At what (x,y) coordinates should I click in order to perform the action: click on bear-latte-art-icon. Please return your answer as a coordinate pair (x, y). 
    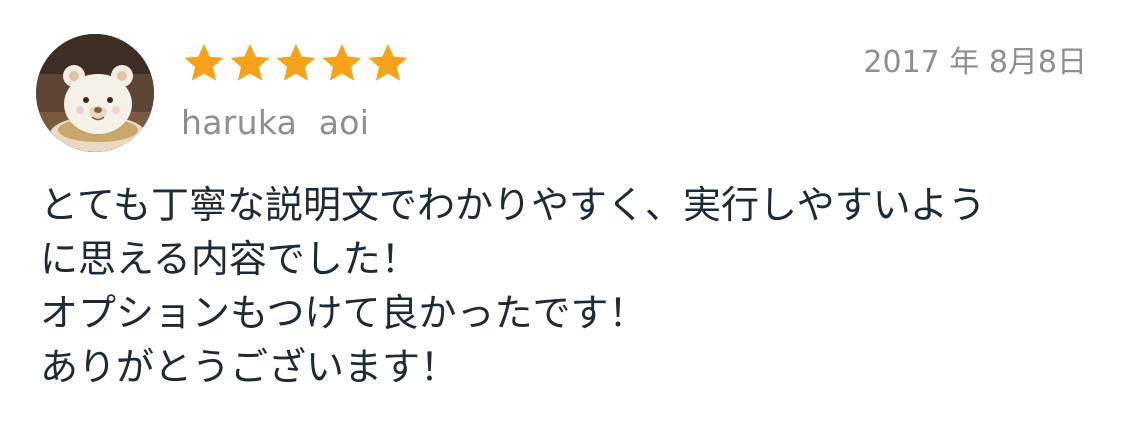
    Looking at the image, I should click on (95, 93).